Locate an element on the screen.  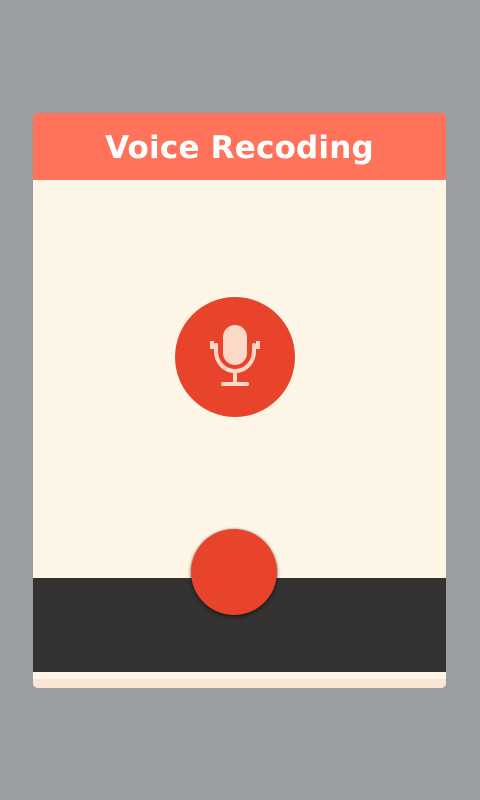
microphone-icon is located at coordinates (235, 357).